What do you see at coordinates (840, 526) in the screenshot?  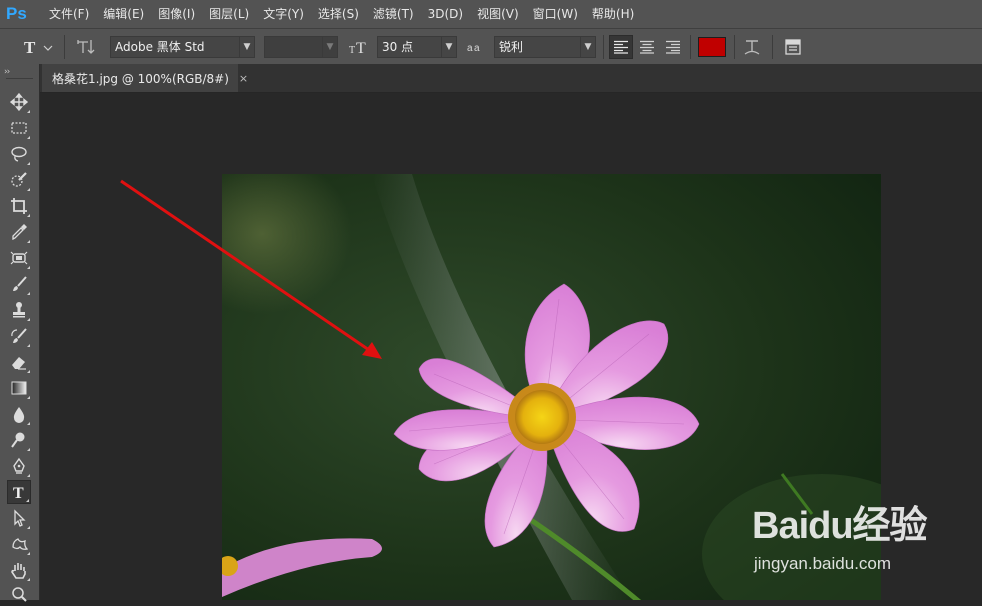 I see `watermark-brand: Baidu经验` at bounding box center [840, 526].